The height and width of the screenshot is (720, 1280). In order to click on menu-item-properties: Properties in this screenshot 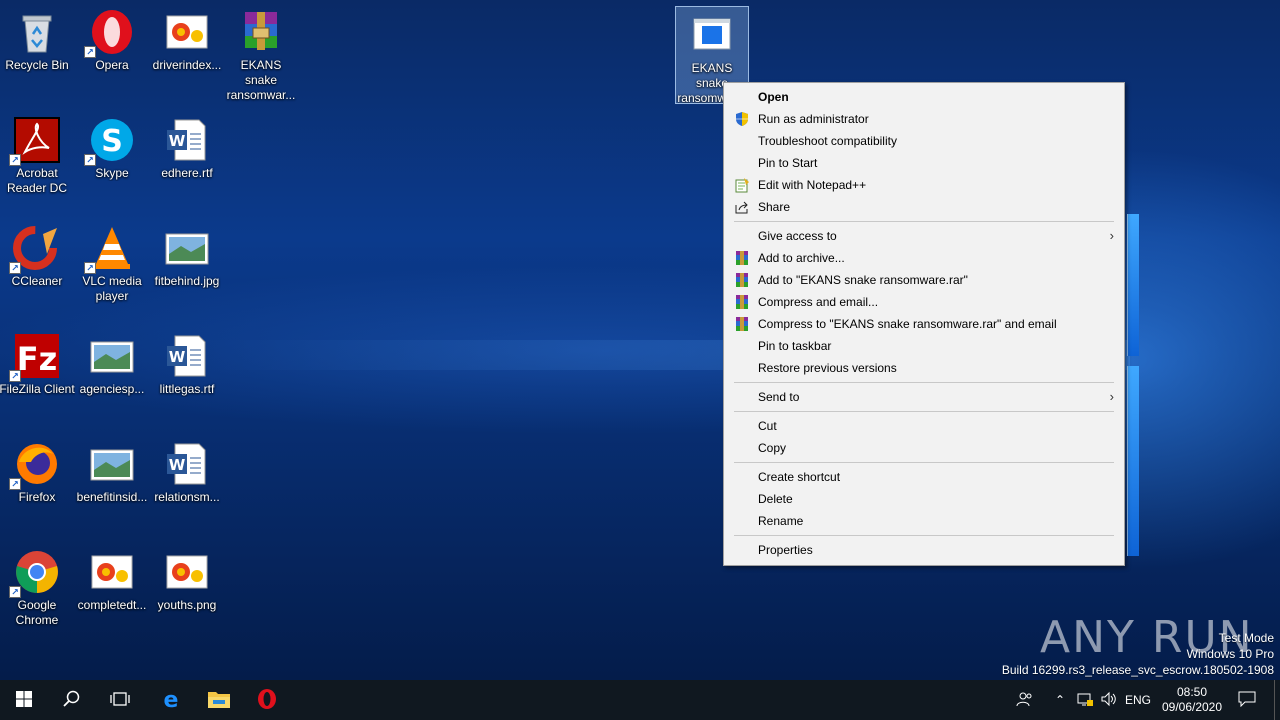, I will do `click(924, 550)`.